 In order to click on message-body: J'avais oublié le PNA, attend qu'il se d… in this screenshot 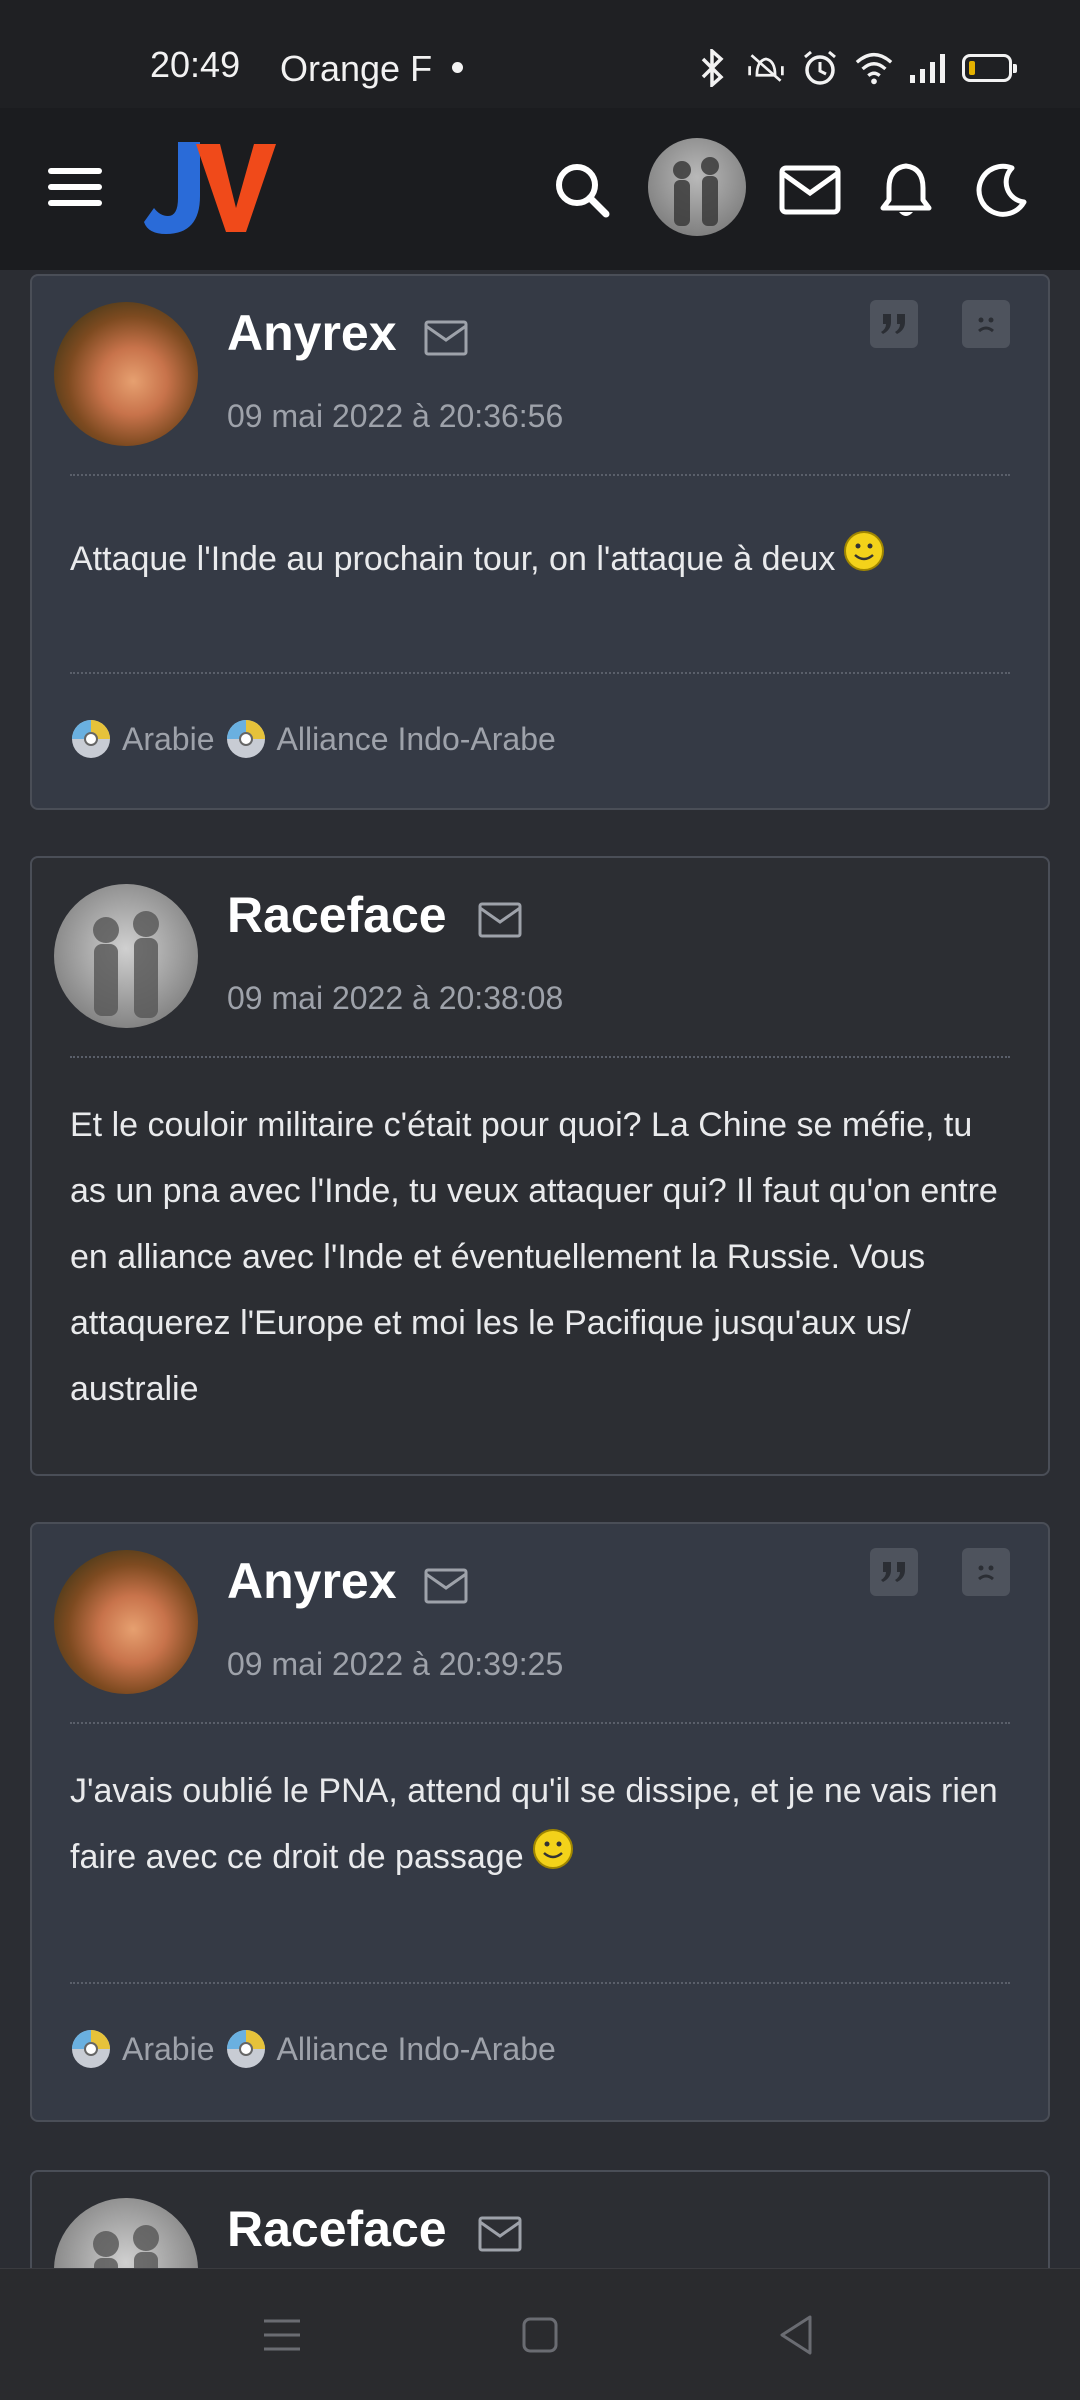, I will do `click(539, 1824)`.